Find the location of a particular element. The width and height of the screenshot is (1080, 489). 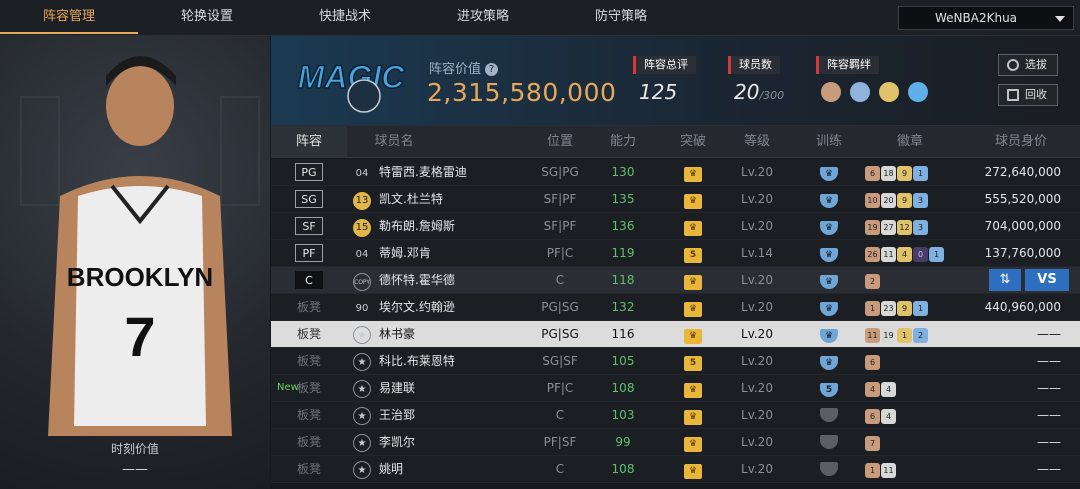

col-badges: 徽章 is located at coordinates (910, 142).